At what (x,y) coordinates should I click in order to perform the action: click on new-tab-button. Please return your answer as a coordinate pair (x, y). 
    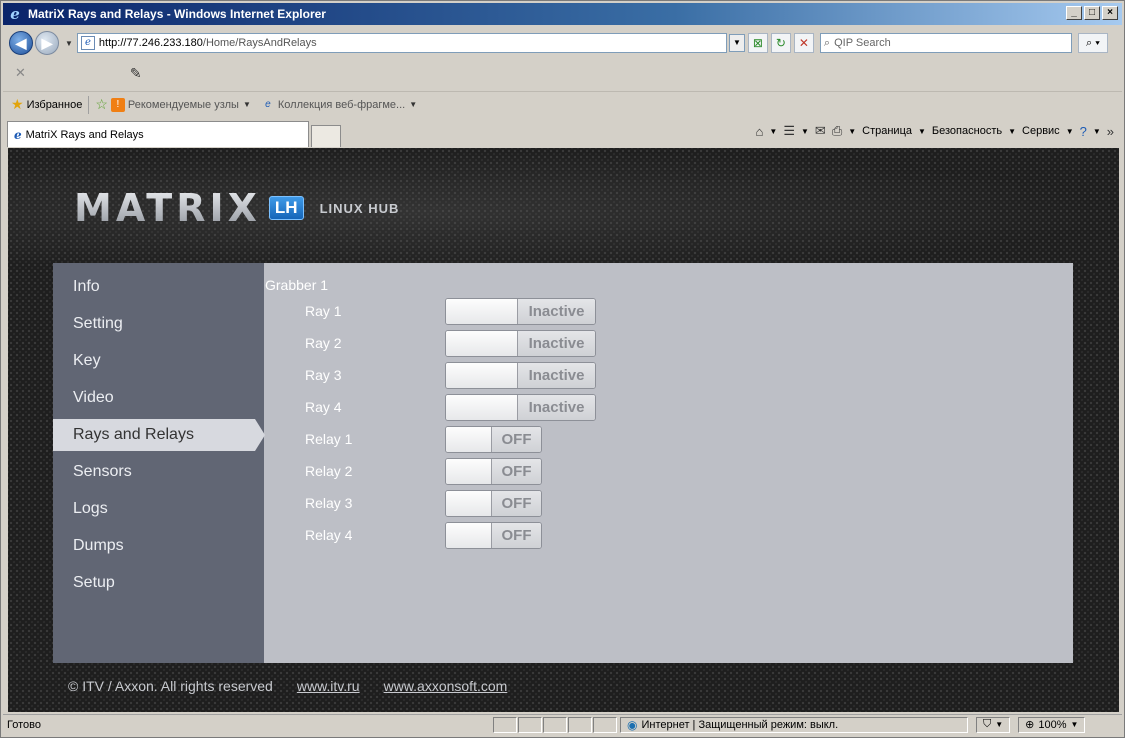
    Looking at the image, I should click on (326, 136).